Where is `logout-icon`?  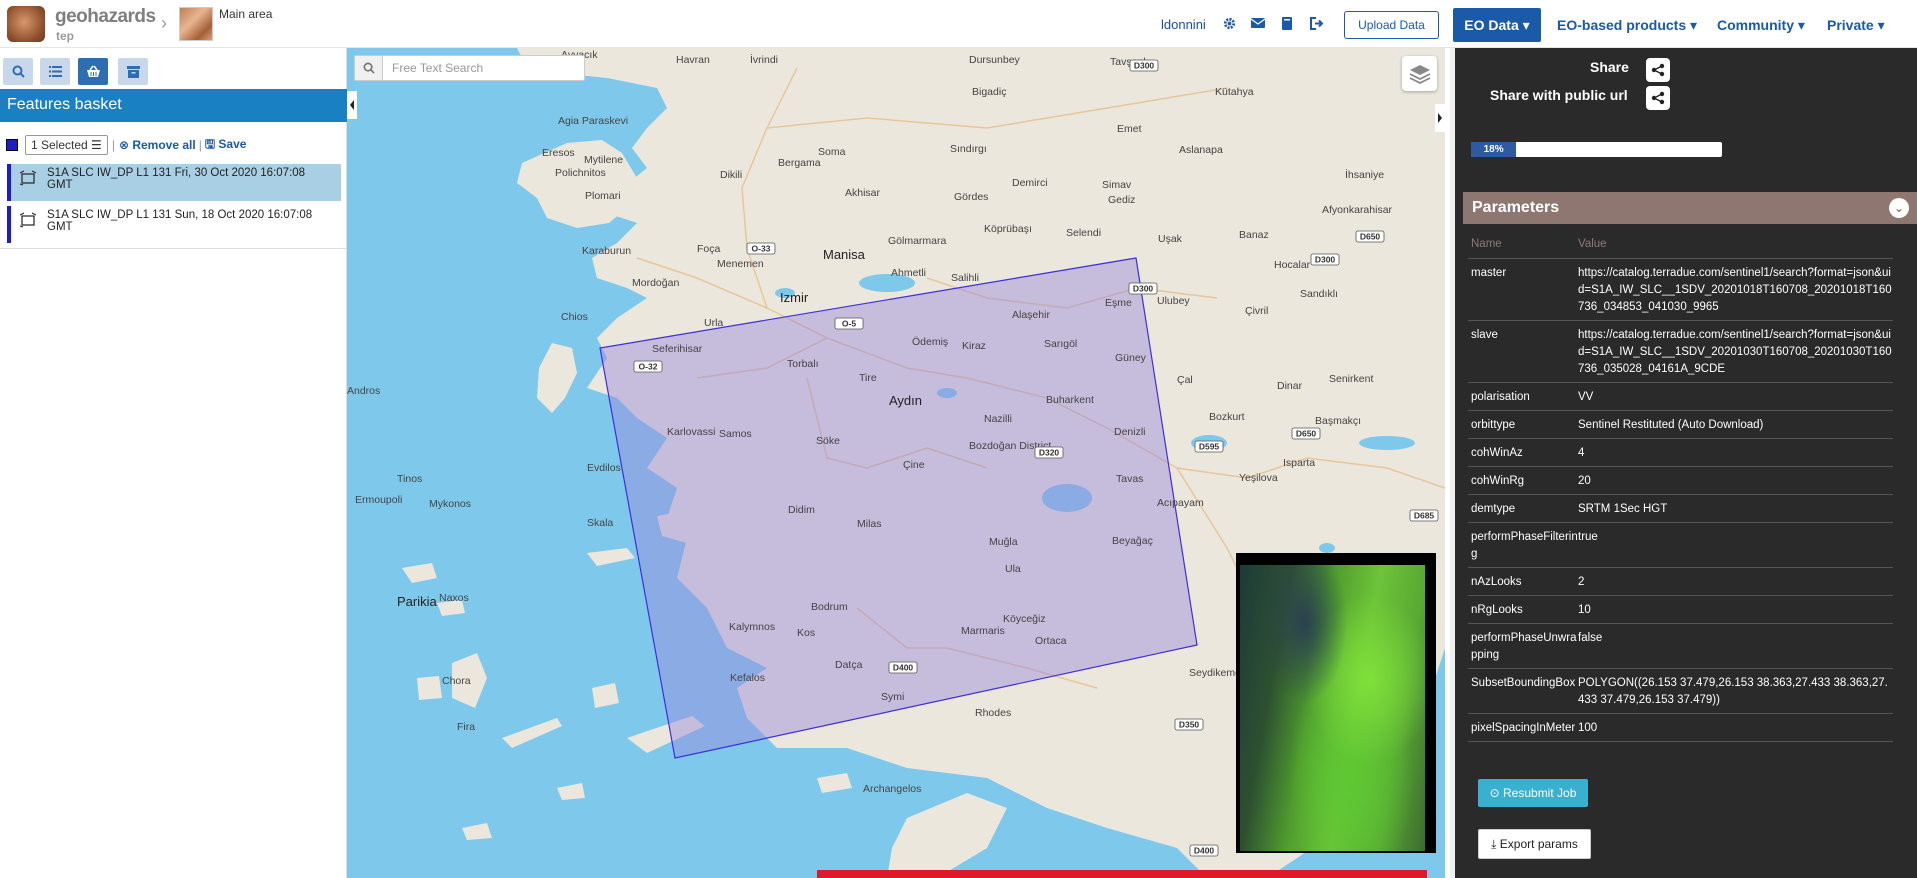 logout-icon is located at coordinates (1317, 23).